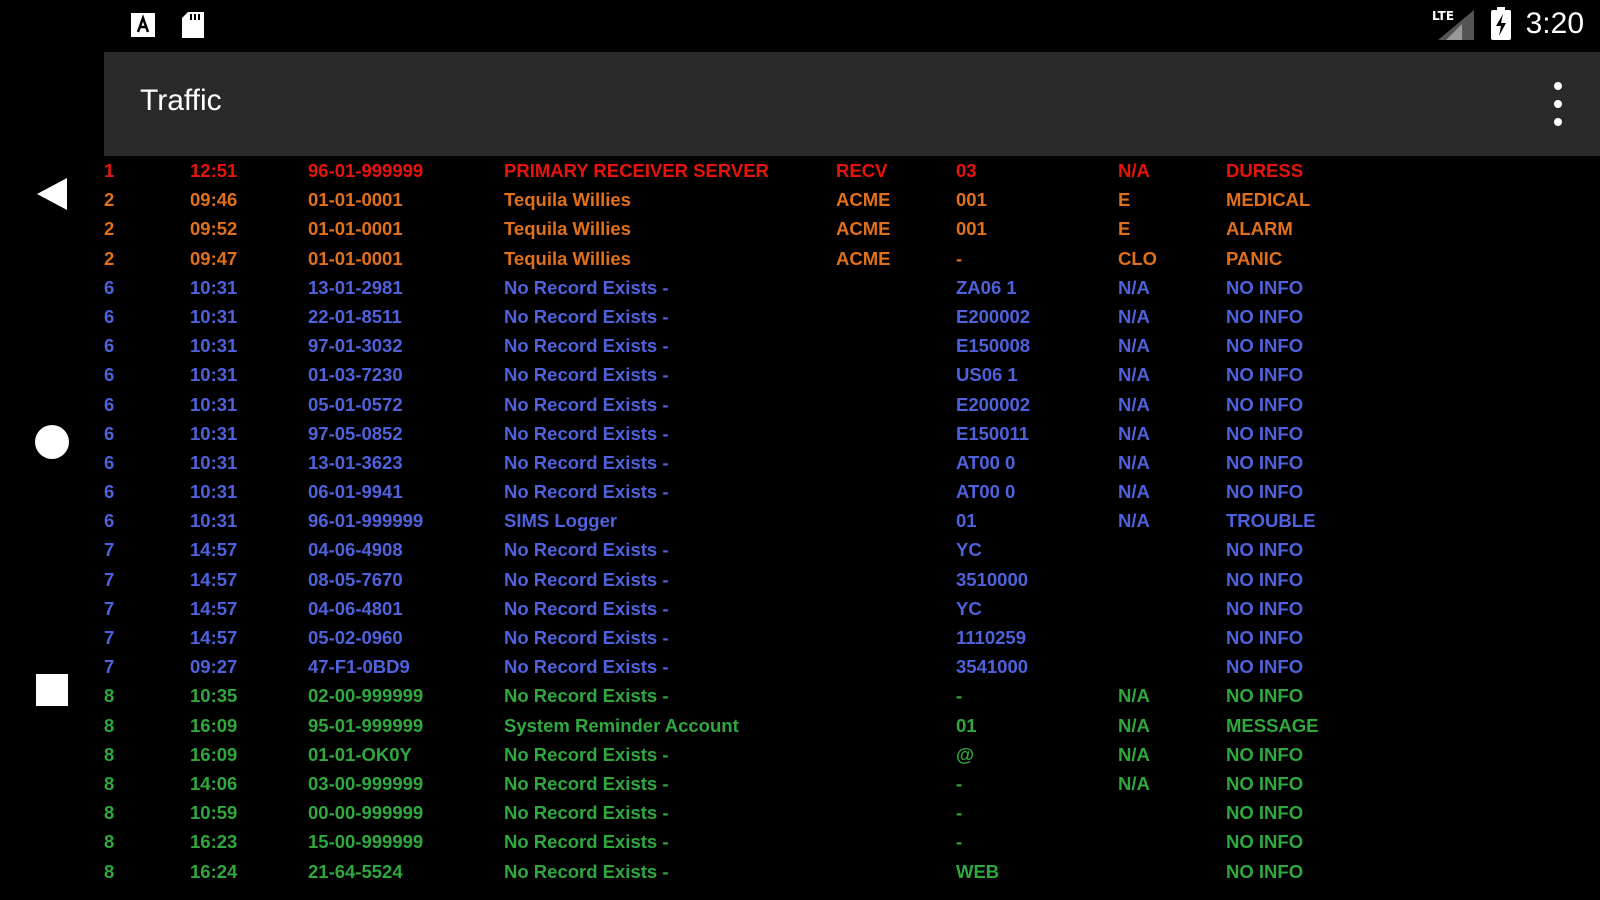  I want to click on account-cell: 13-01-3623, so click(355, 462).